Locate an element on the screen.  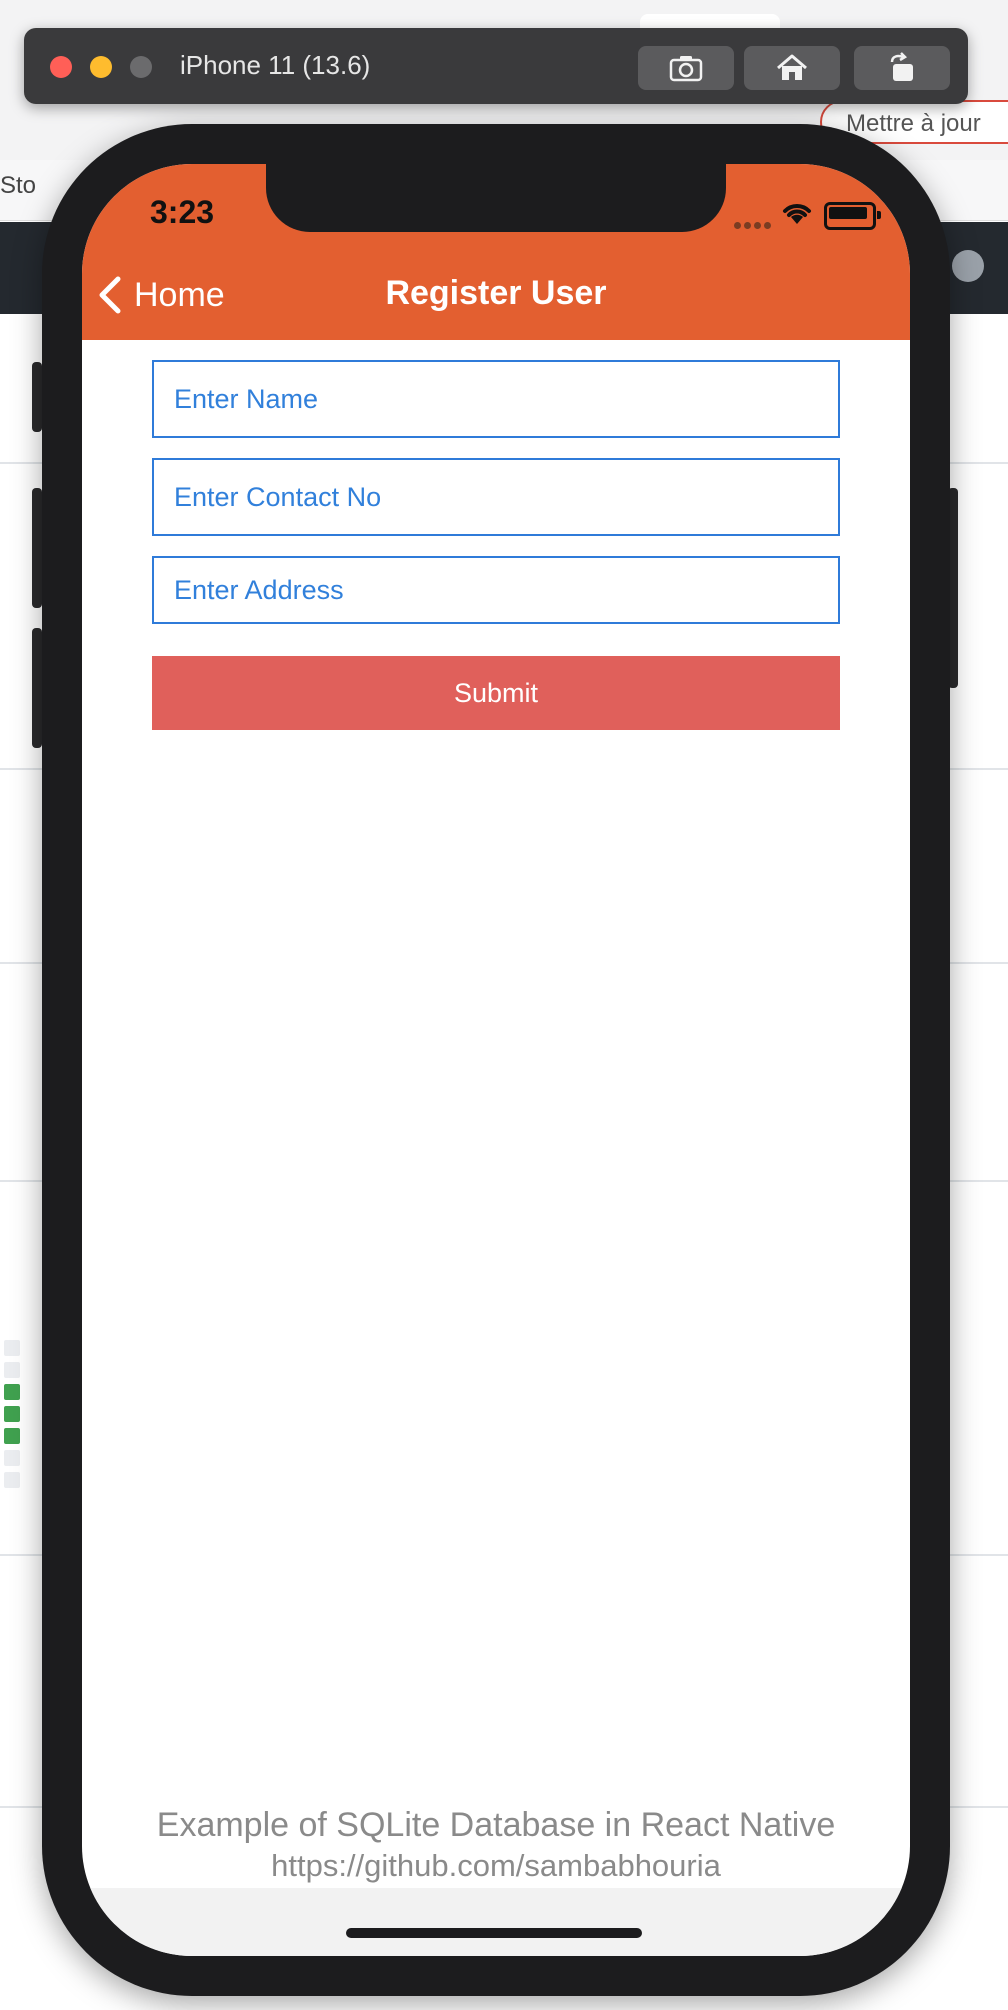
minimize-window-button is located at coordinates (101, 67).